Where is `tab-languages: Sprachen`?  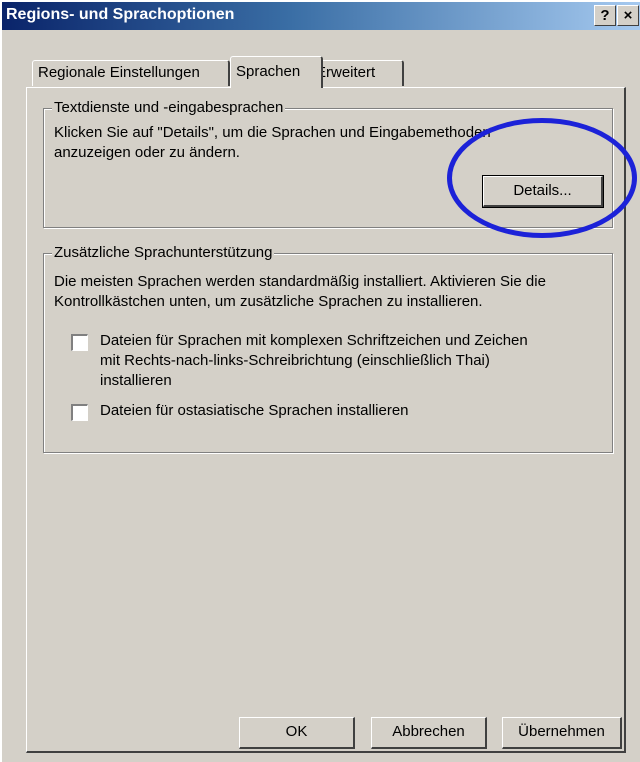
tab-languages: Sprachen is located at coordinates (276, 72).